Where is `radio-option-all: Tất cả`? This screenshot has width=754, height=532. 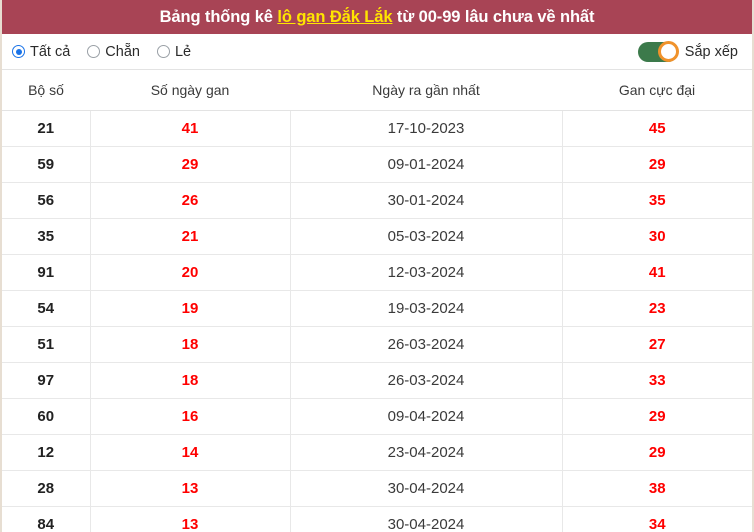 radio-option-all: Tất cả is located at coordinates (41, 52).